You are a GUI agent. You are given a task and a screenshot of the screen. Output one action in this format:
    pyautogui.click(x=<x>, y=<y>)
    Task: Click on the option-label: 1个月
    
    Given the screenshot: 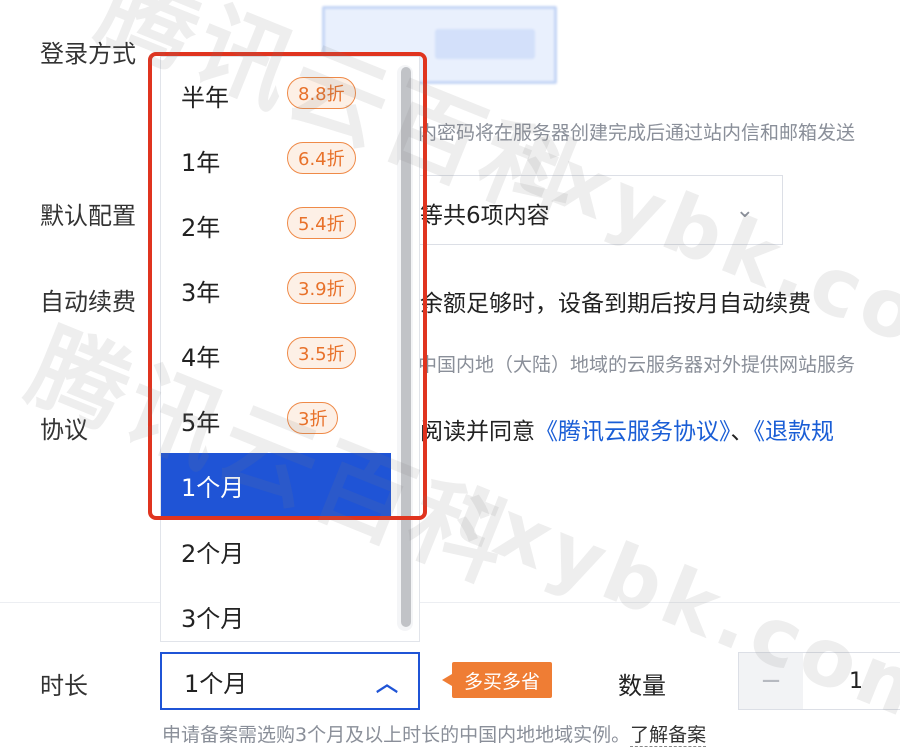 What is the action you would take?
    pyautogui.click(x=213, y=488)
    